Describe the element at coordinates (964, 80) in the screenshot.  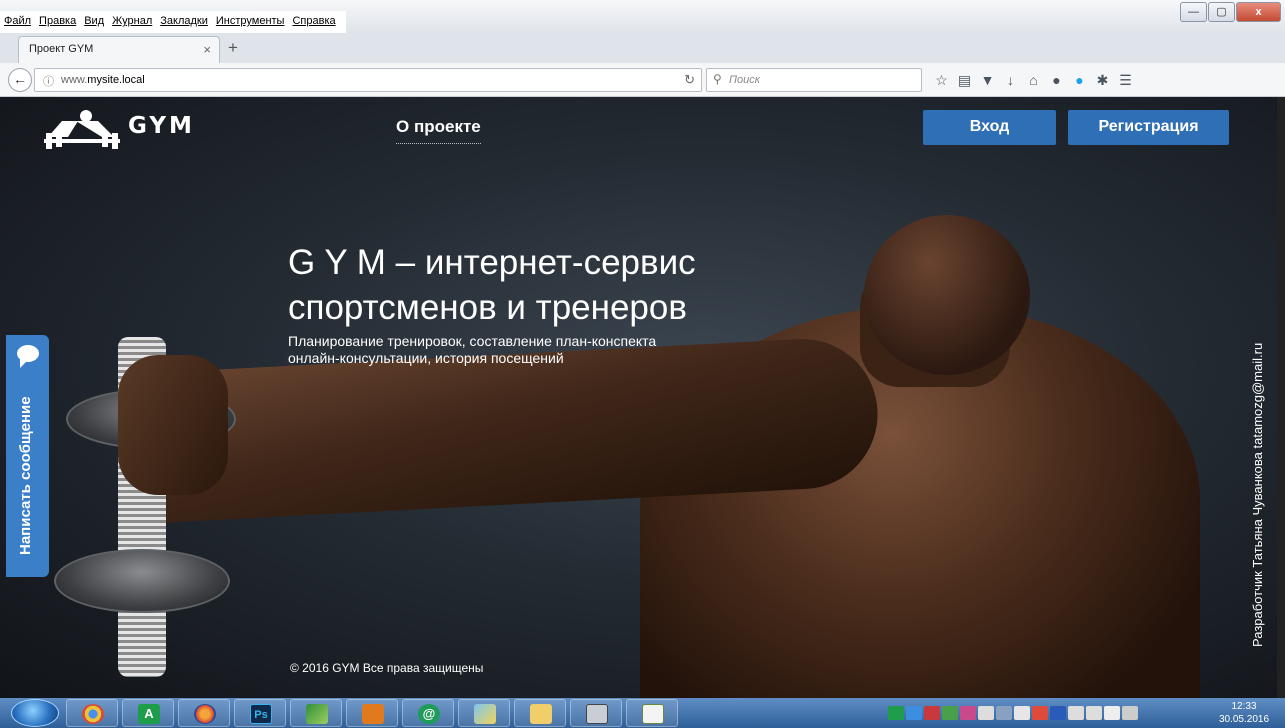
I see `reading-list-icon: ▤` at that location.